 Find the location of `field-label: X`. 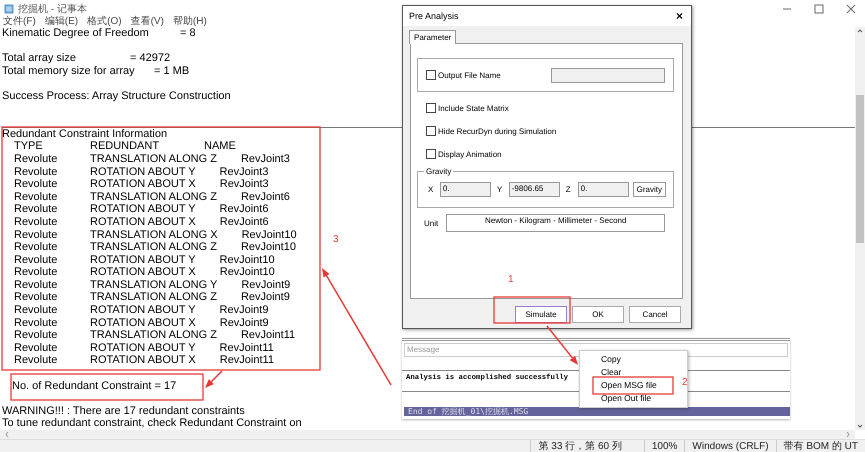

field-label: X is located at coordinates (431, 189).